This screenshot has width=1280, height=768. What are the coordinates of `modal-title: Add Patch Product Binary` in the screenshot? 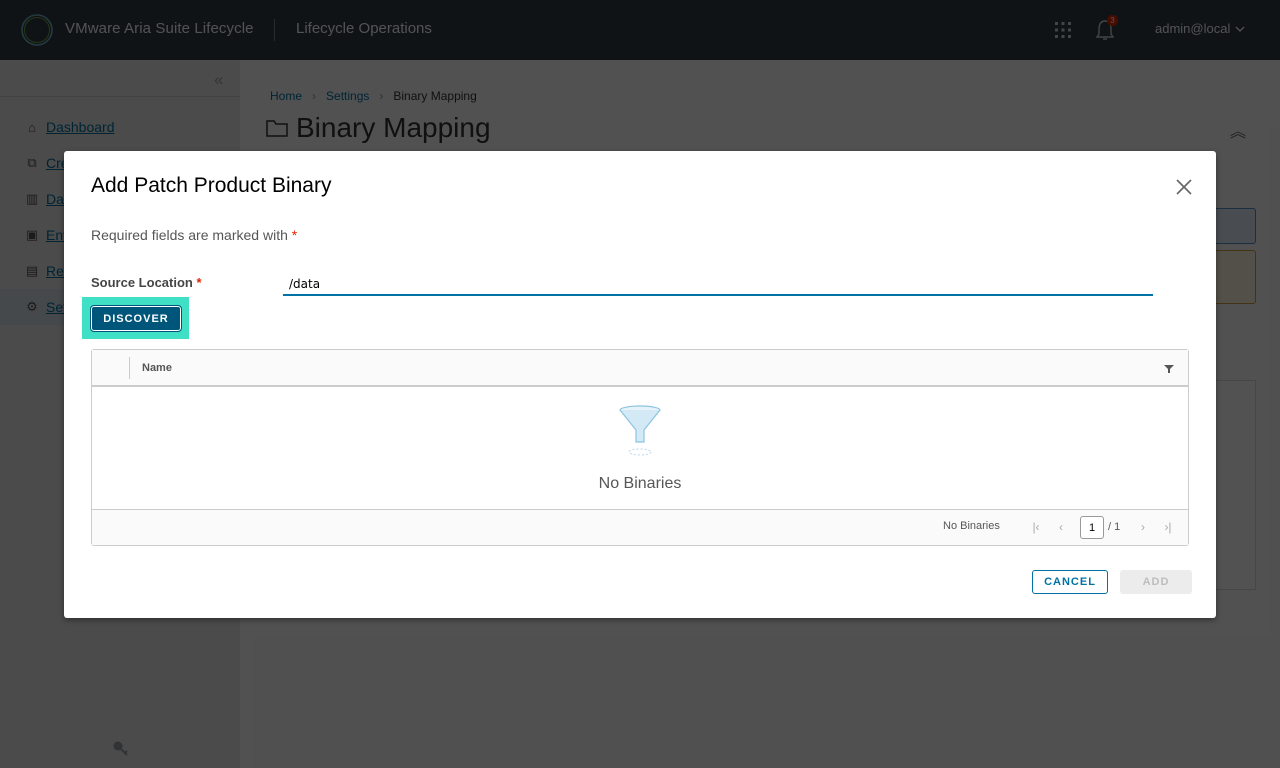 It's located at (211, 185).